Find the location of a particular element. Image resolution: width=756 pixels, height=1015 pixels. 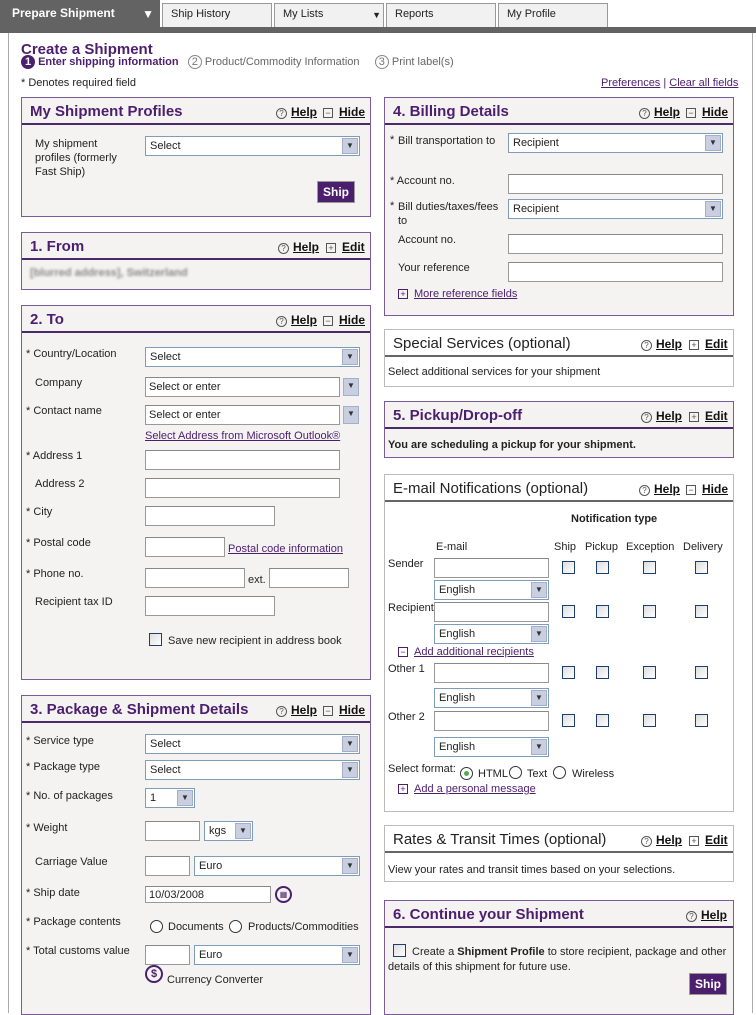

phone-input is located at coordinates (195, 578).